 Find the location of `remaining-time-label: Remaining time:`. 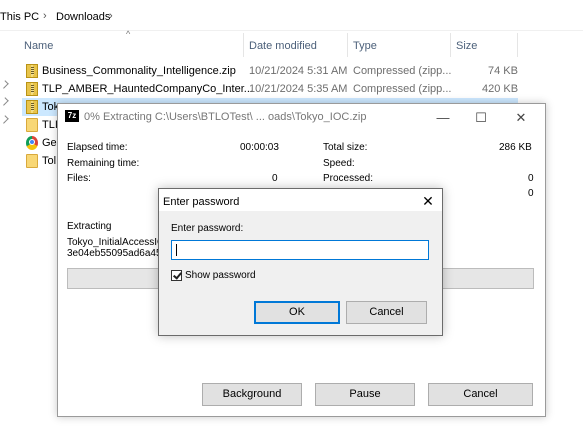

remaining-time-label: Remaining time: is located at coordinates (103, 163).